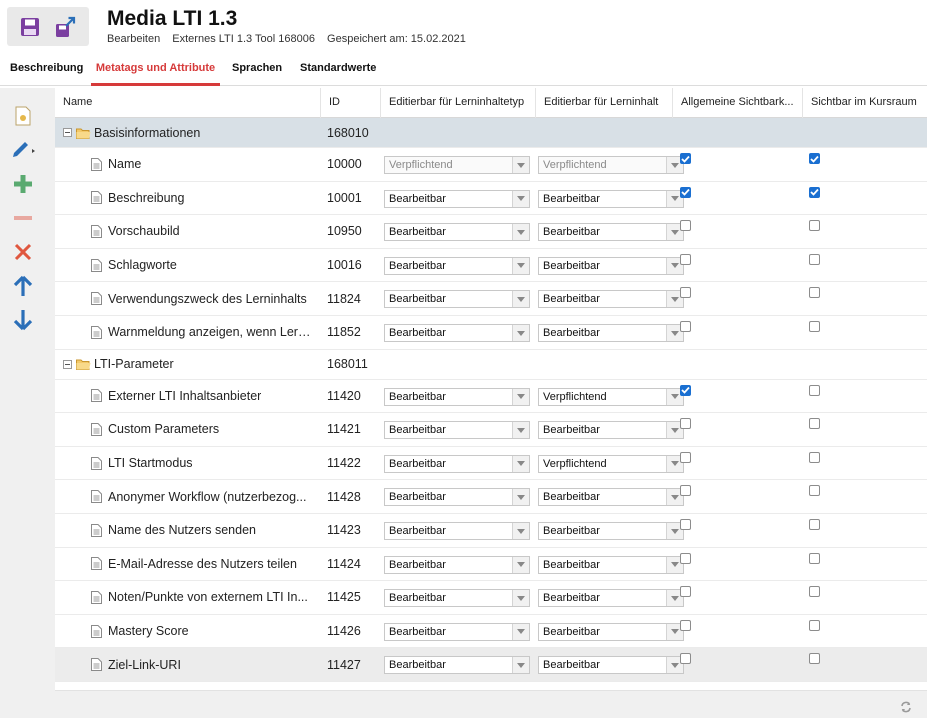  I want to click on column-header-id: ID, so click(350, 103).